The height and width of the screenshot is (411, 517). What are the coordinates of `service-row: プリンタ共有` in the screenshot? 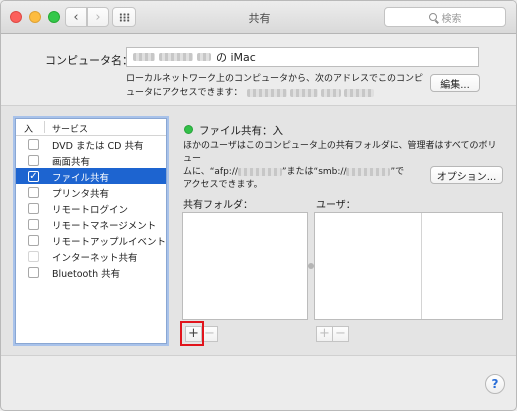 It's located at (91, 192).